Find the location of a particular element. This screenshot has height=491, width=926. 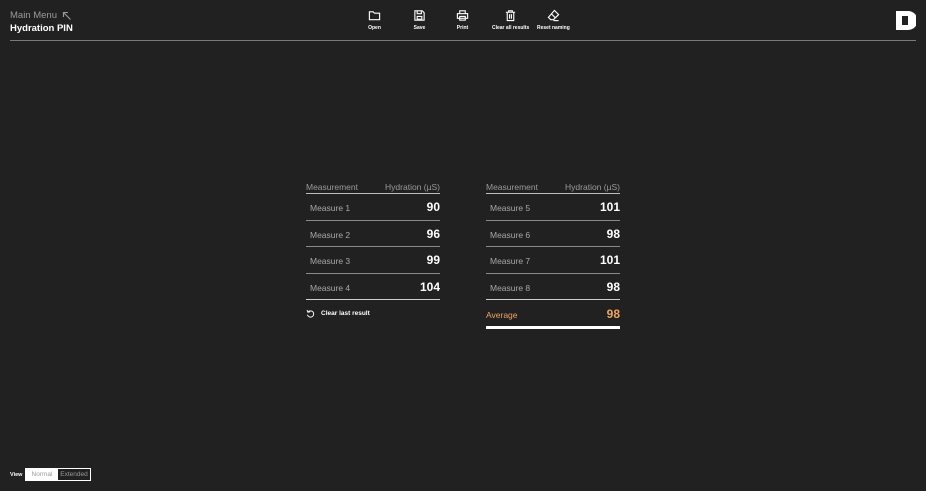

table-row: Measure 5 101 is located at coordinates (553, 207).